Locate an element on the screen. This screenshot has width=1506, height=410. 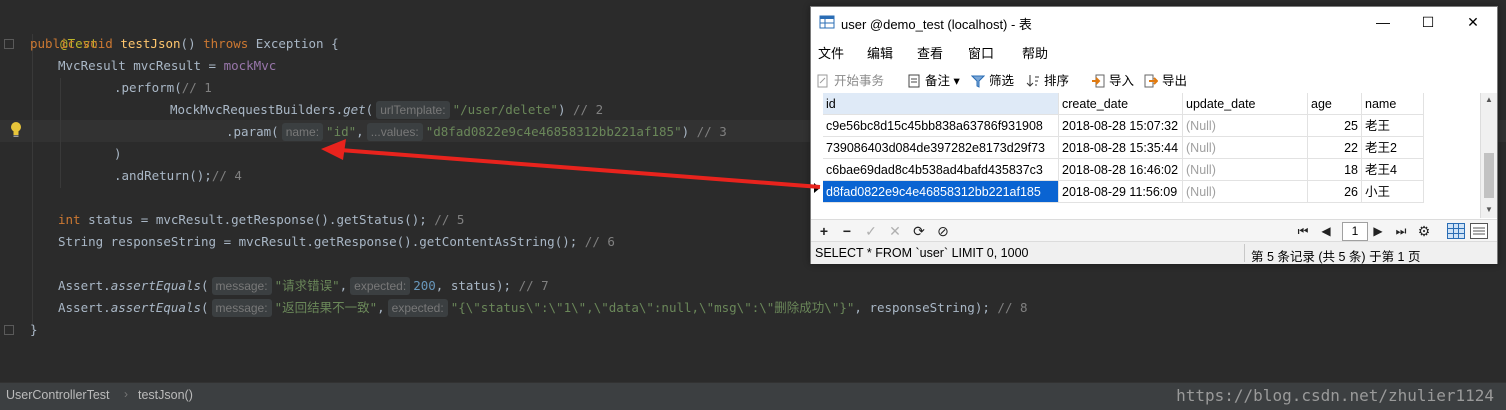
arrow-head is located at coordinates (333, 149).